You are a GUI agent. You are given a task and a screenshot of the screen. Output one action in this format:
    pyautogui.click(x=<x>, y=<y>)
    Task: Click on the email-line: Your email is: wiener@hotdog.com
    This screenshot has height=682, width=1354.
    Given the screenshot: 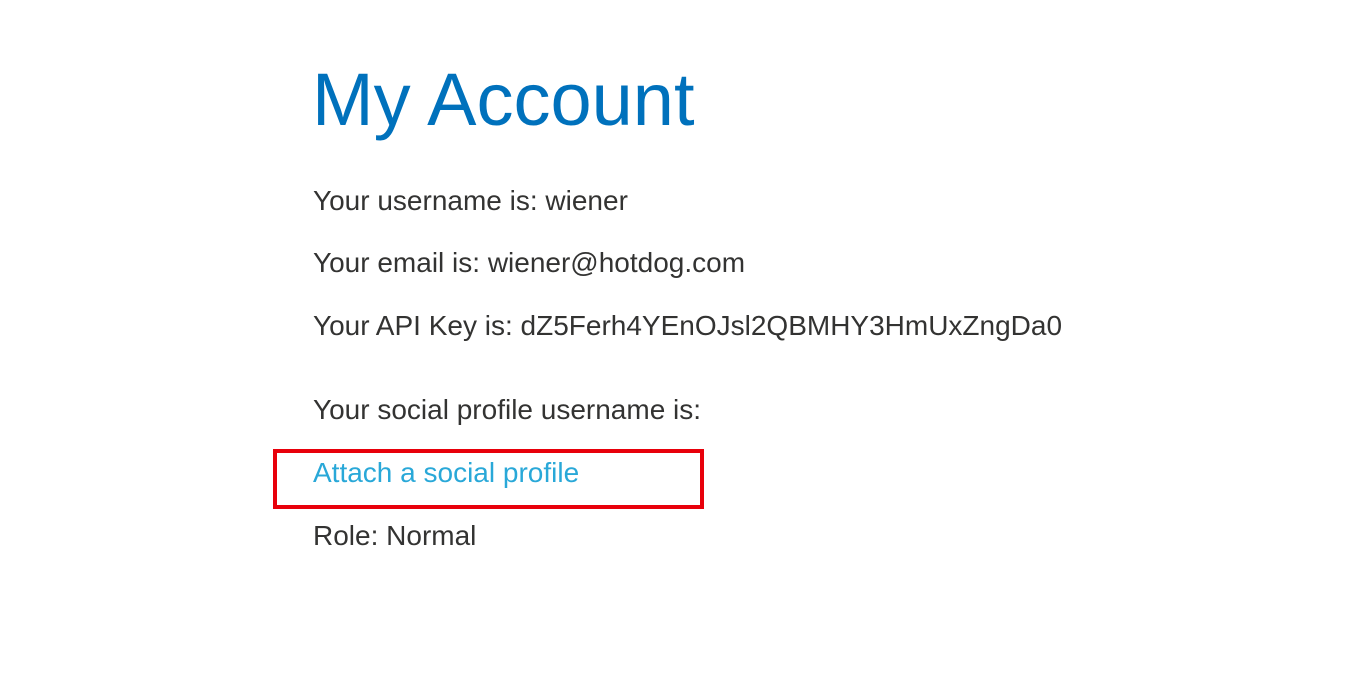 What is the action you would take?
    pyautogui.click(x=529, y=262)
    